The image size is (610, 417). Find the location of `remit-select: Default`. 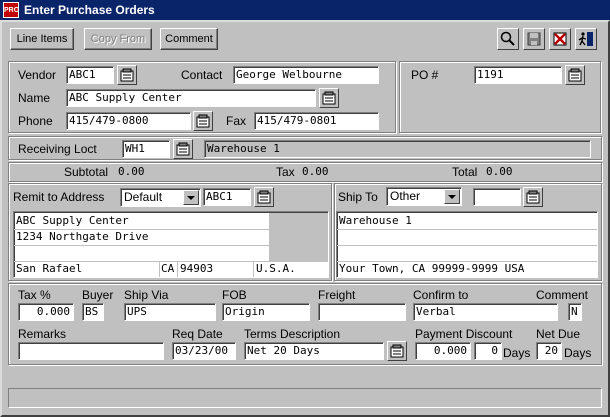

remit-select: Default is located at coordinates (160, 197).